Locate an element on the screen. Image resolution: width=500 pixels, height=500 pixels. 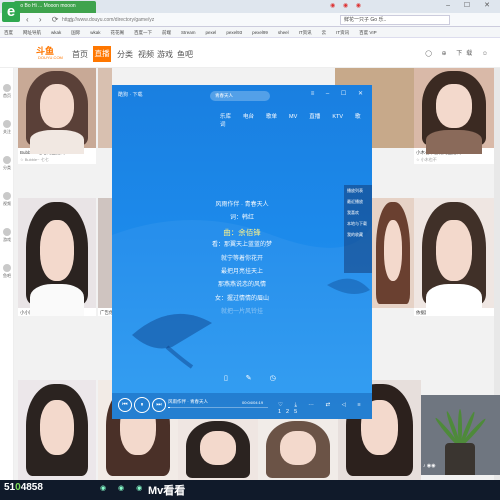
sidebar-label: 分类 is located at coordinates (7, 167).